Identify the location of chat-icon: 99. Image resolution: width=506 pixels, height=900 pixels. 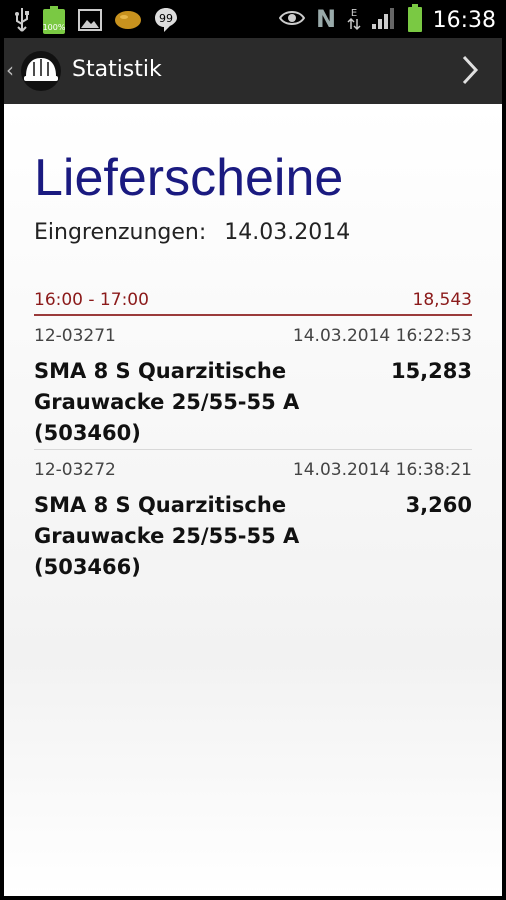
(166, 22).